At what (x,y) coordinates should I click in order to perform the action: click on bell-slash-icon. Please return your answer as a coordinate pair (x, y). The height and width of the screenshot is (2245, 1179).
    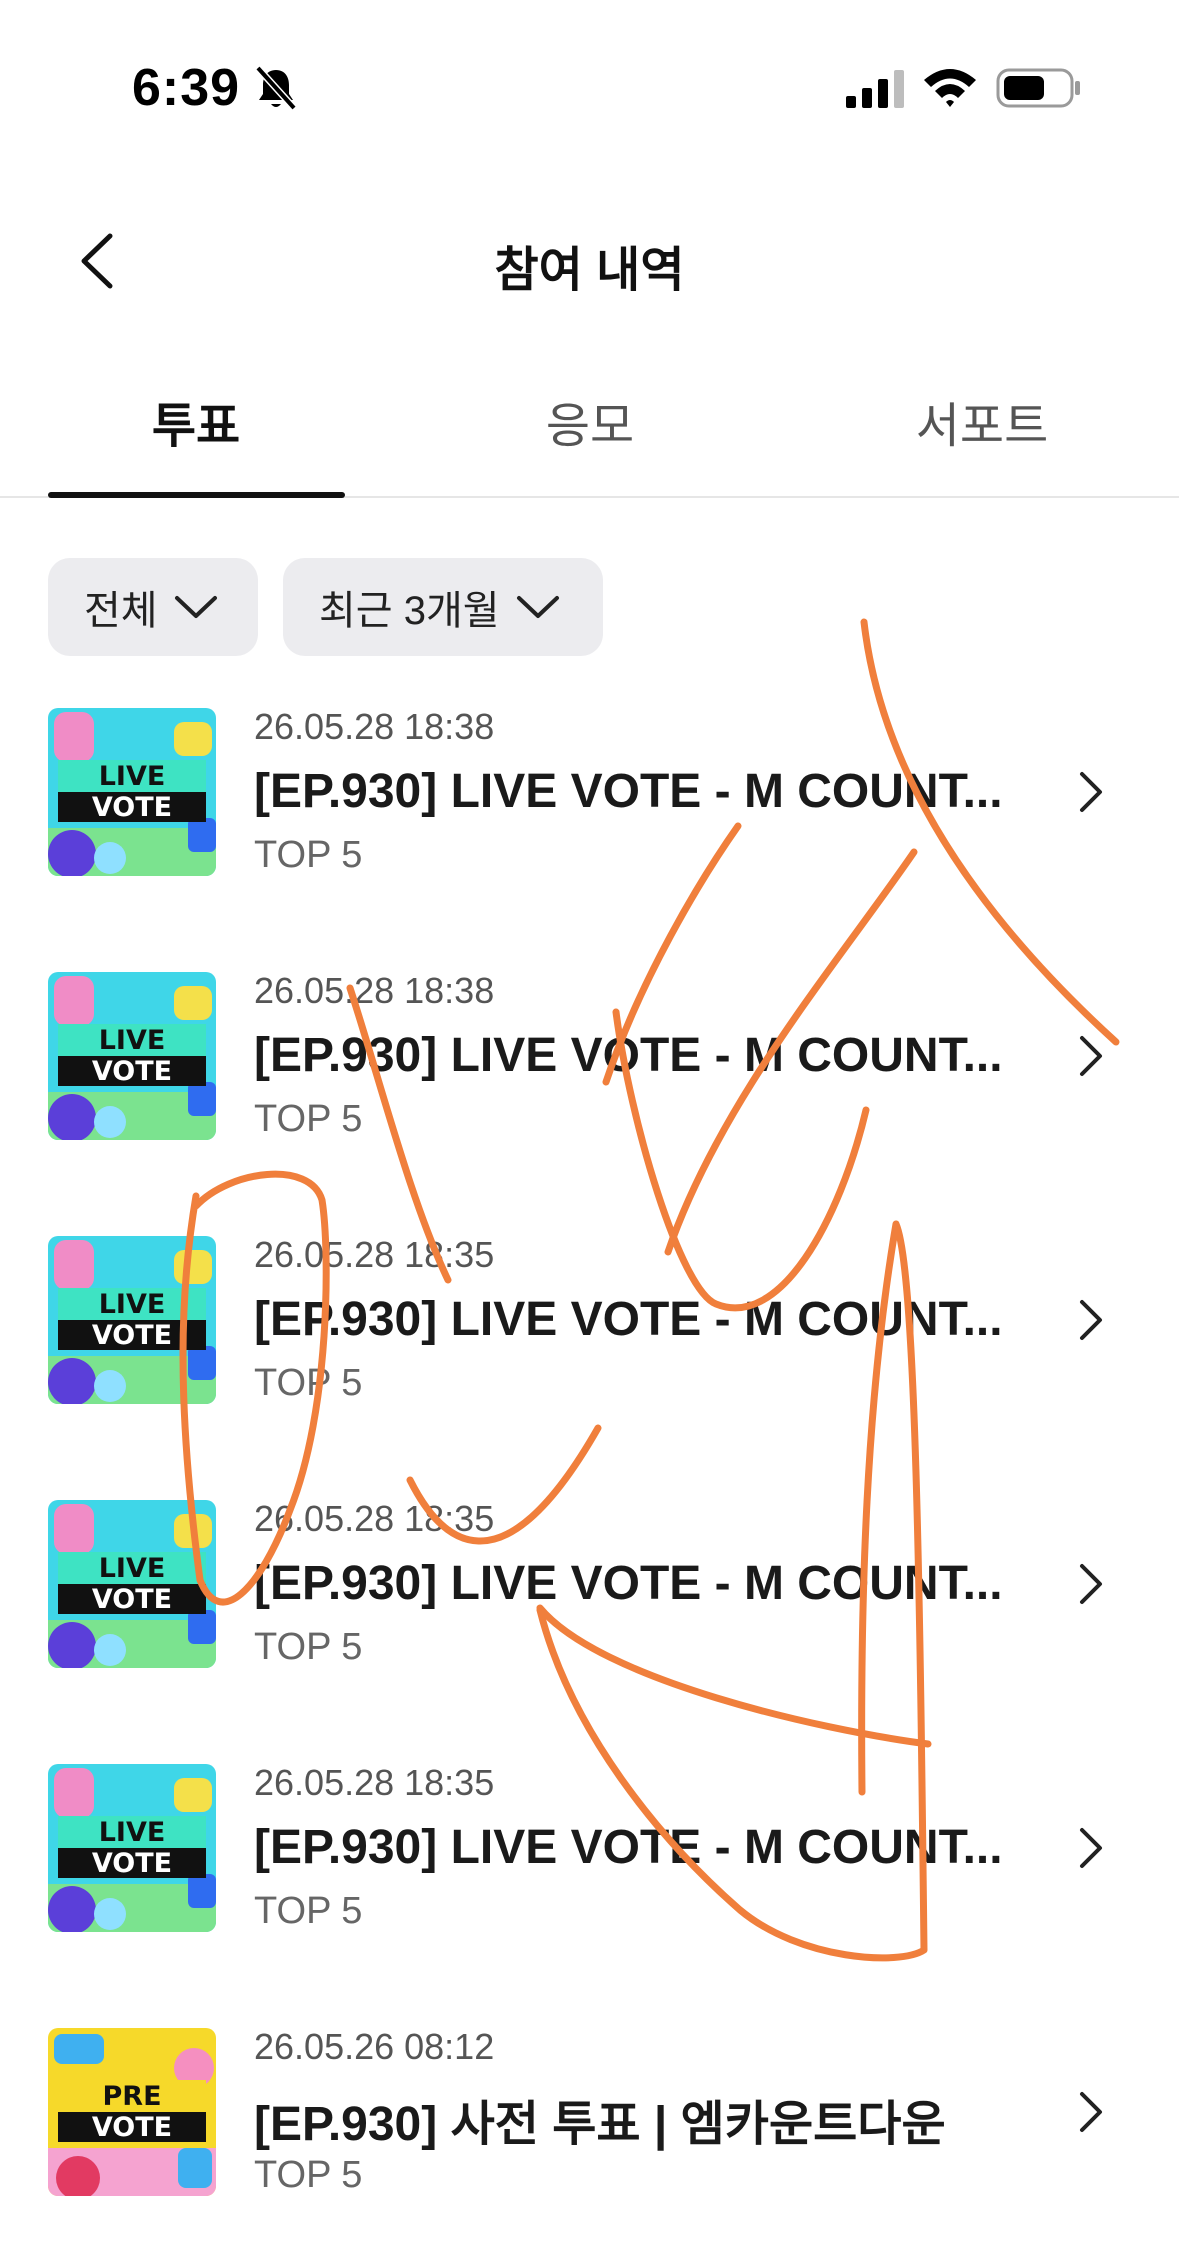
    Looking at the image, I should click on (276, 88).